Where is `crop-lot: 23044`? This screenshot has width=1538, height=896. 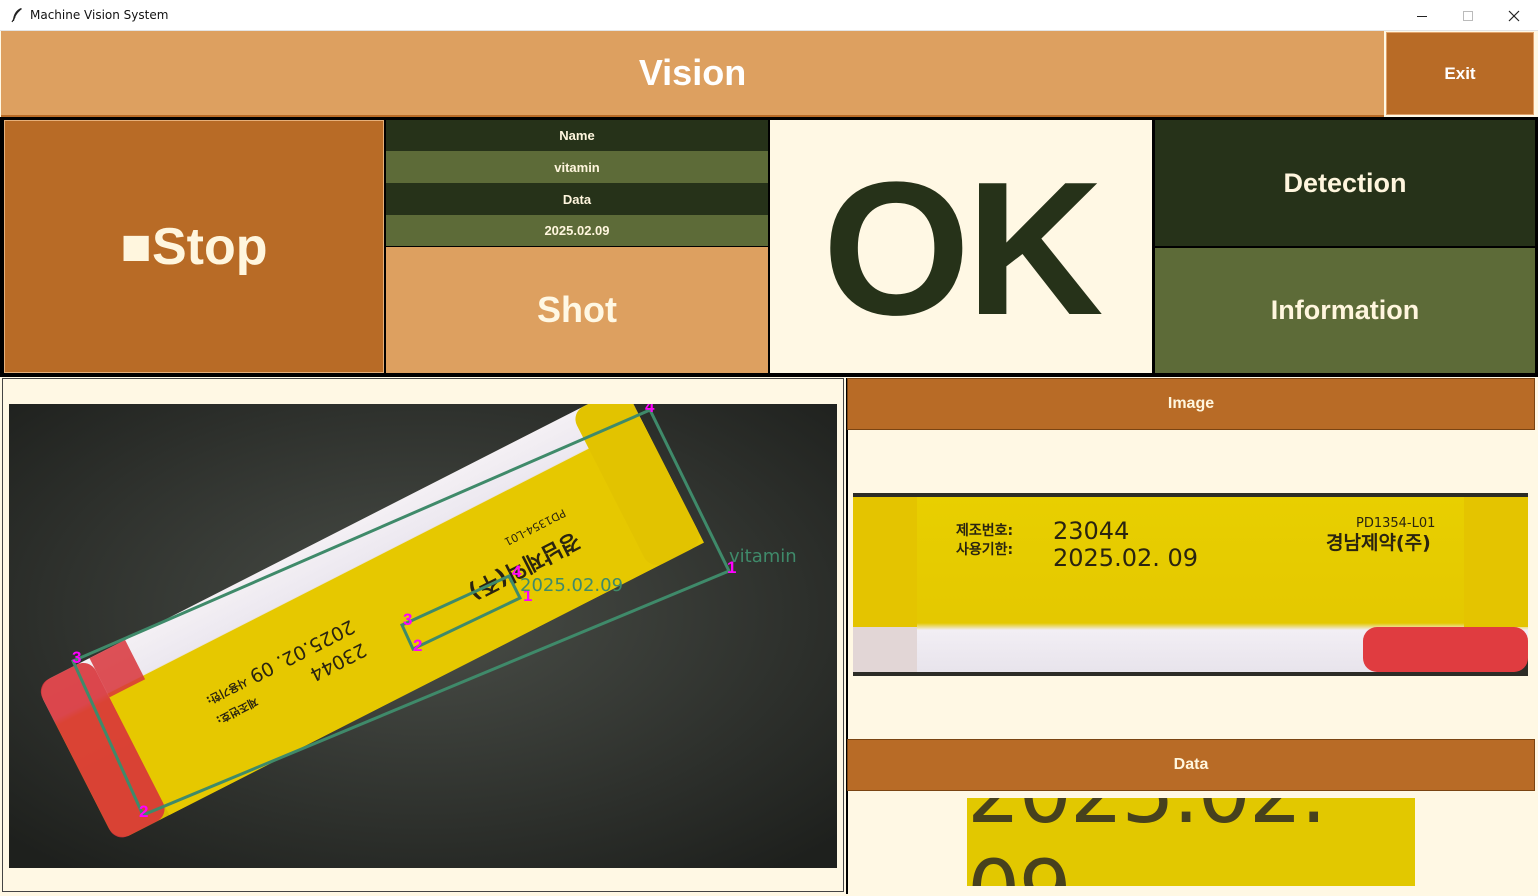 crop-lot: 23044 is located at coordinates (1091, 531).